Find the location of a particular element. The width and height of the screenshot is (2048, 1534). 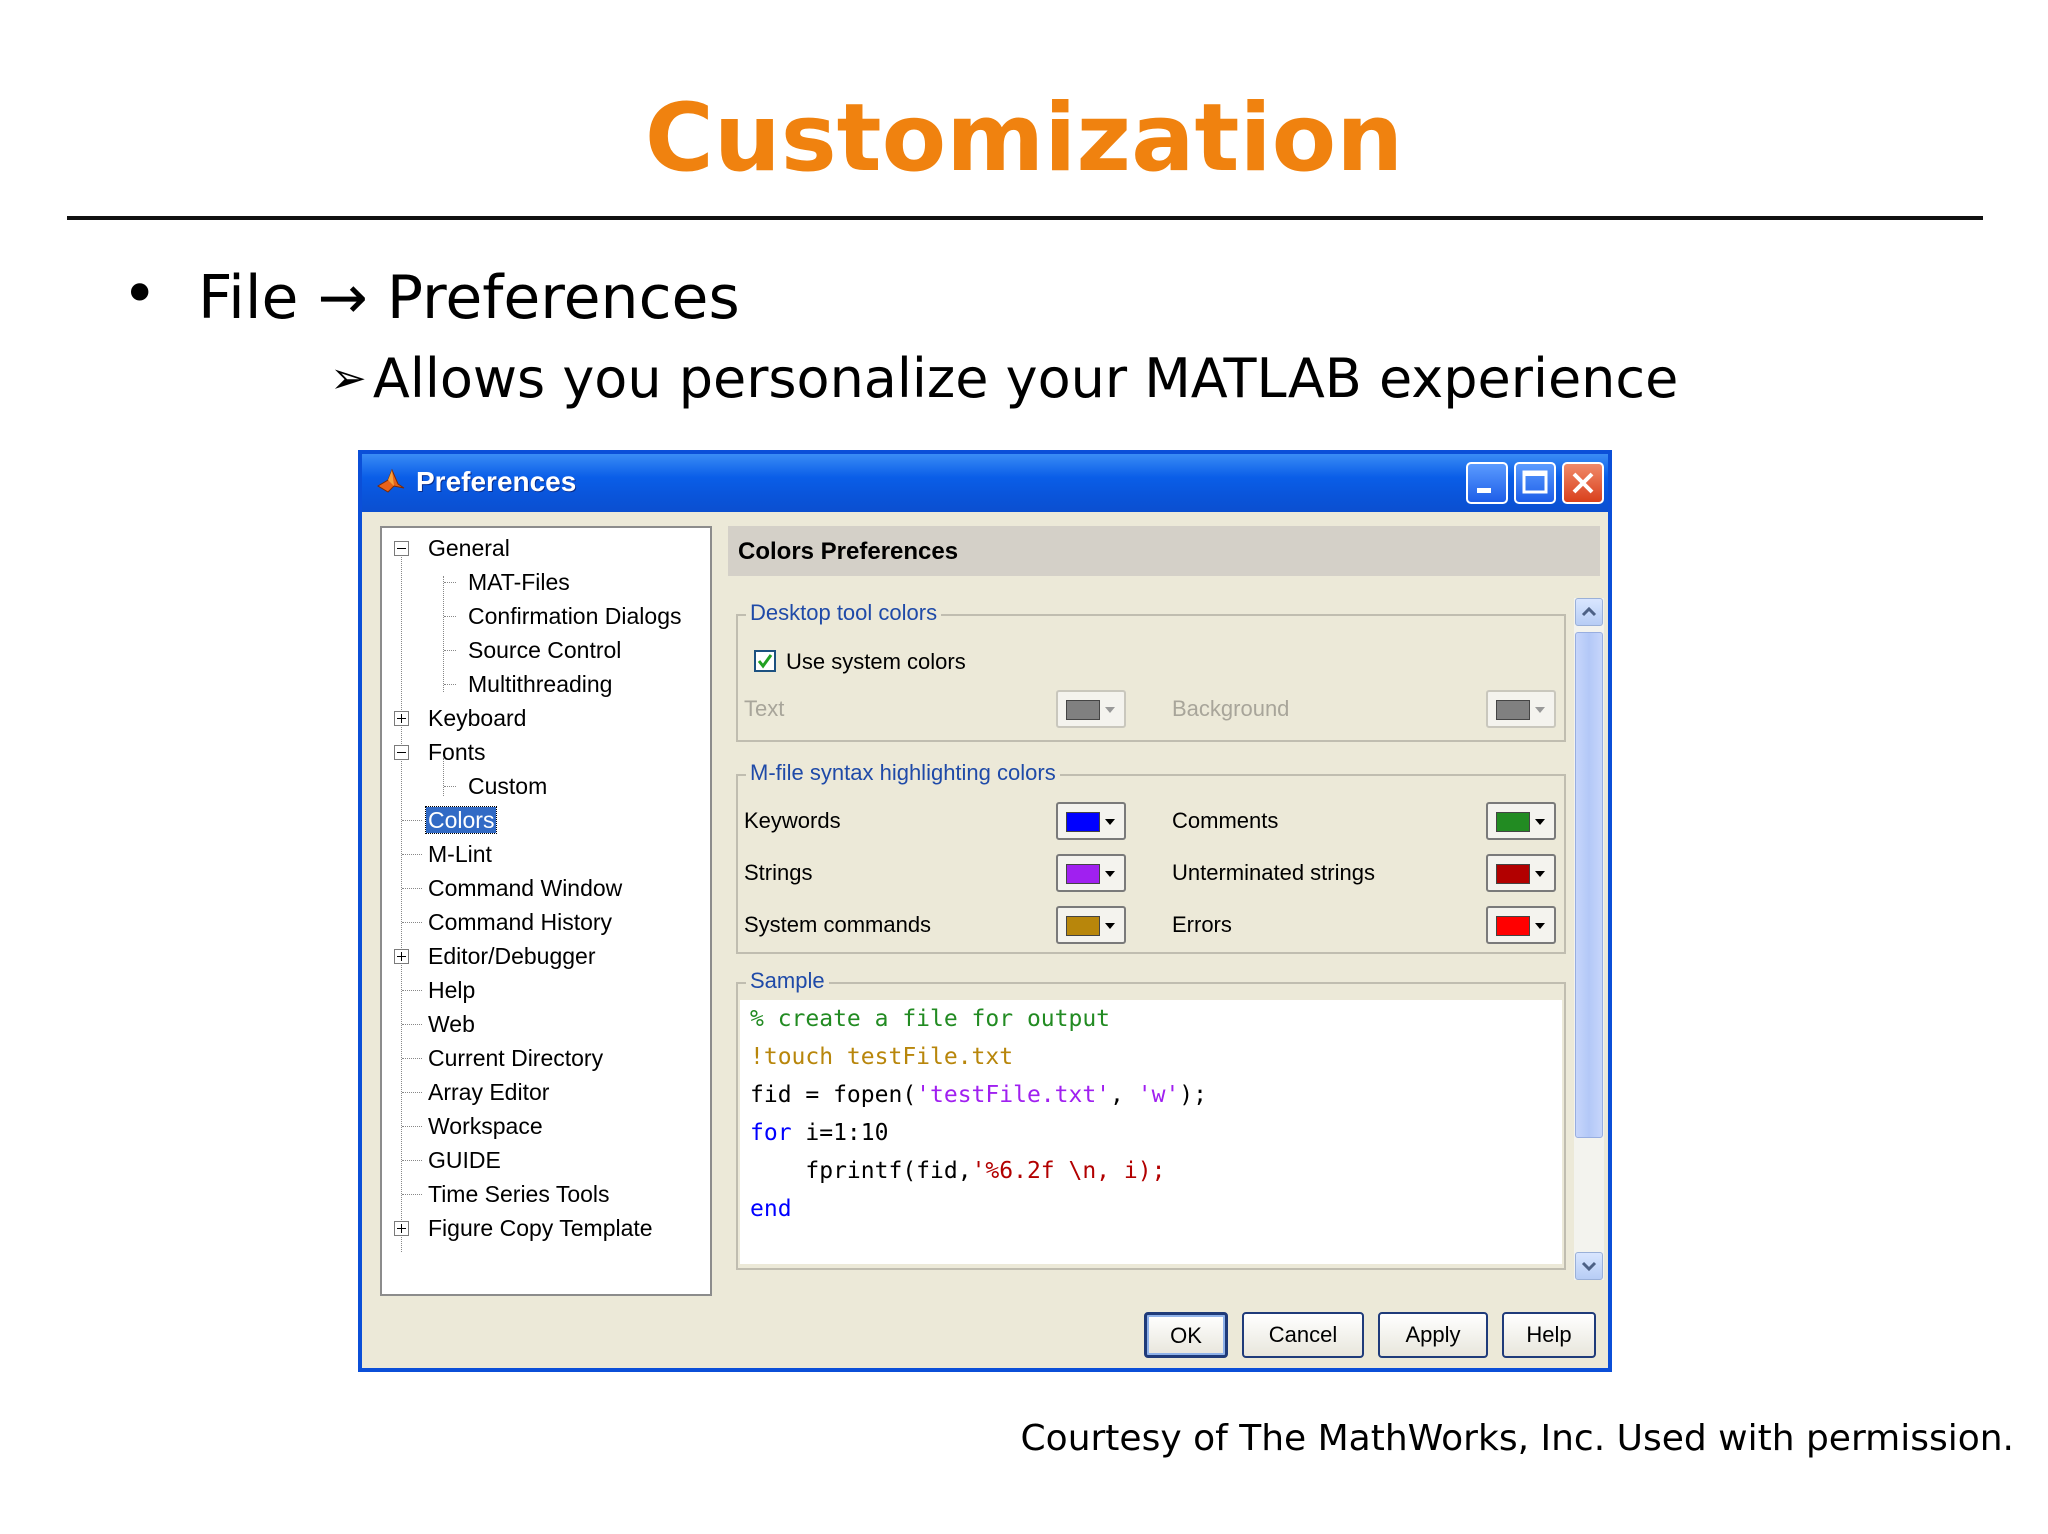

panel-scrollbar is located at coordinates (1589, 939).